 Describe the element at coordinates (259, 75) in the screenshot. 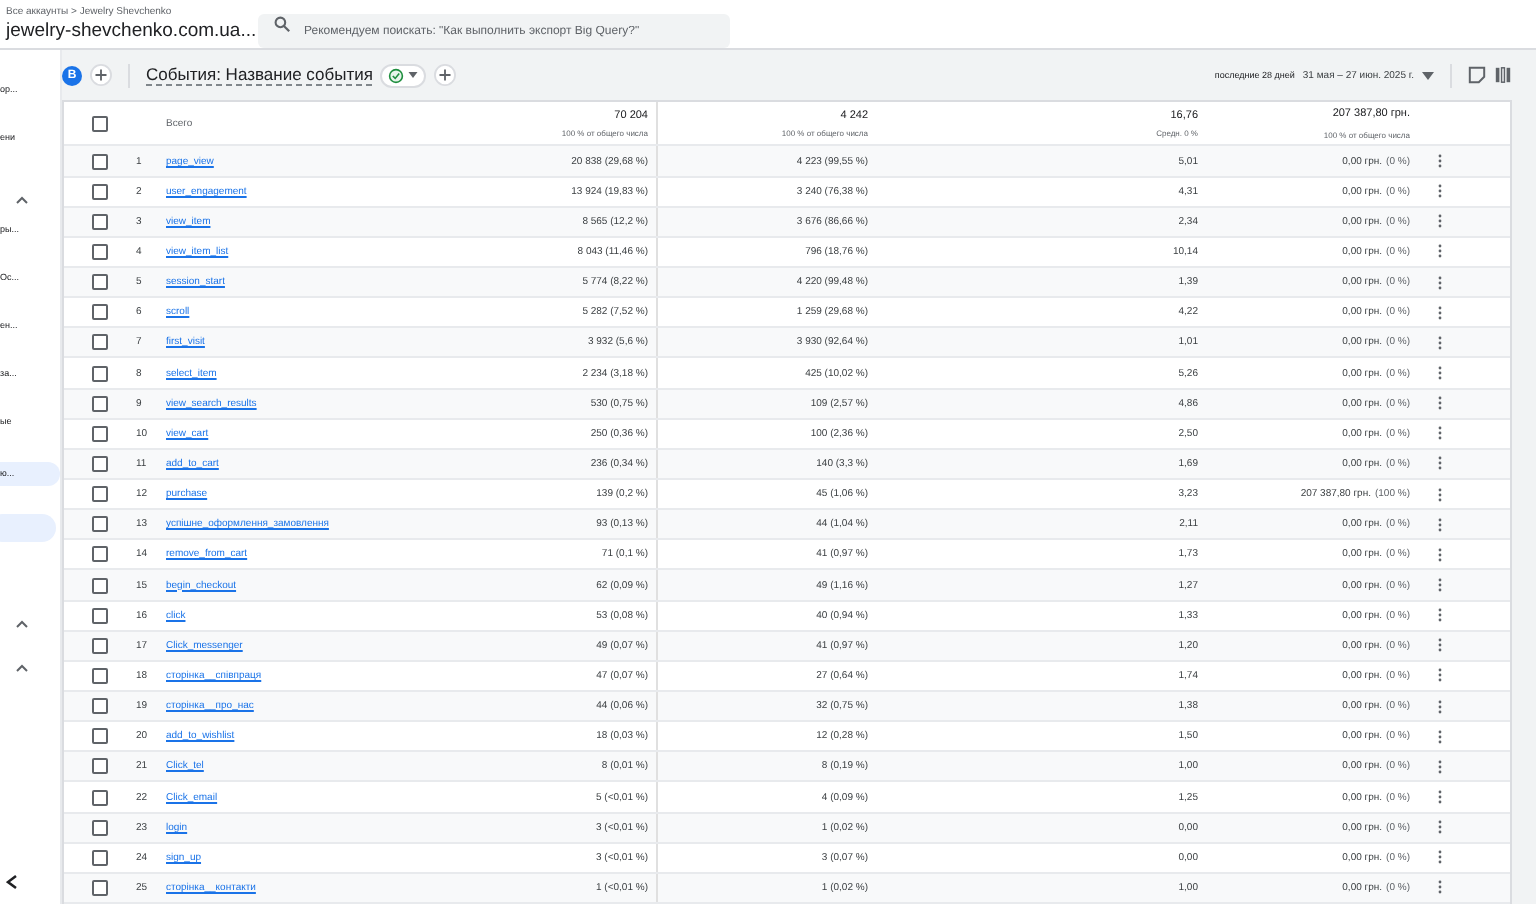

I see `report-title: События: Название события` at that location.